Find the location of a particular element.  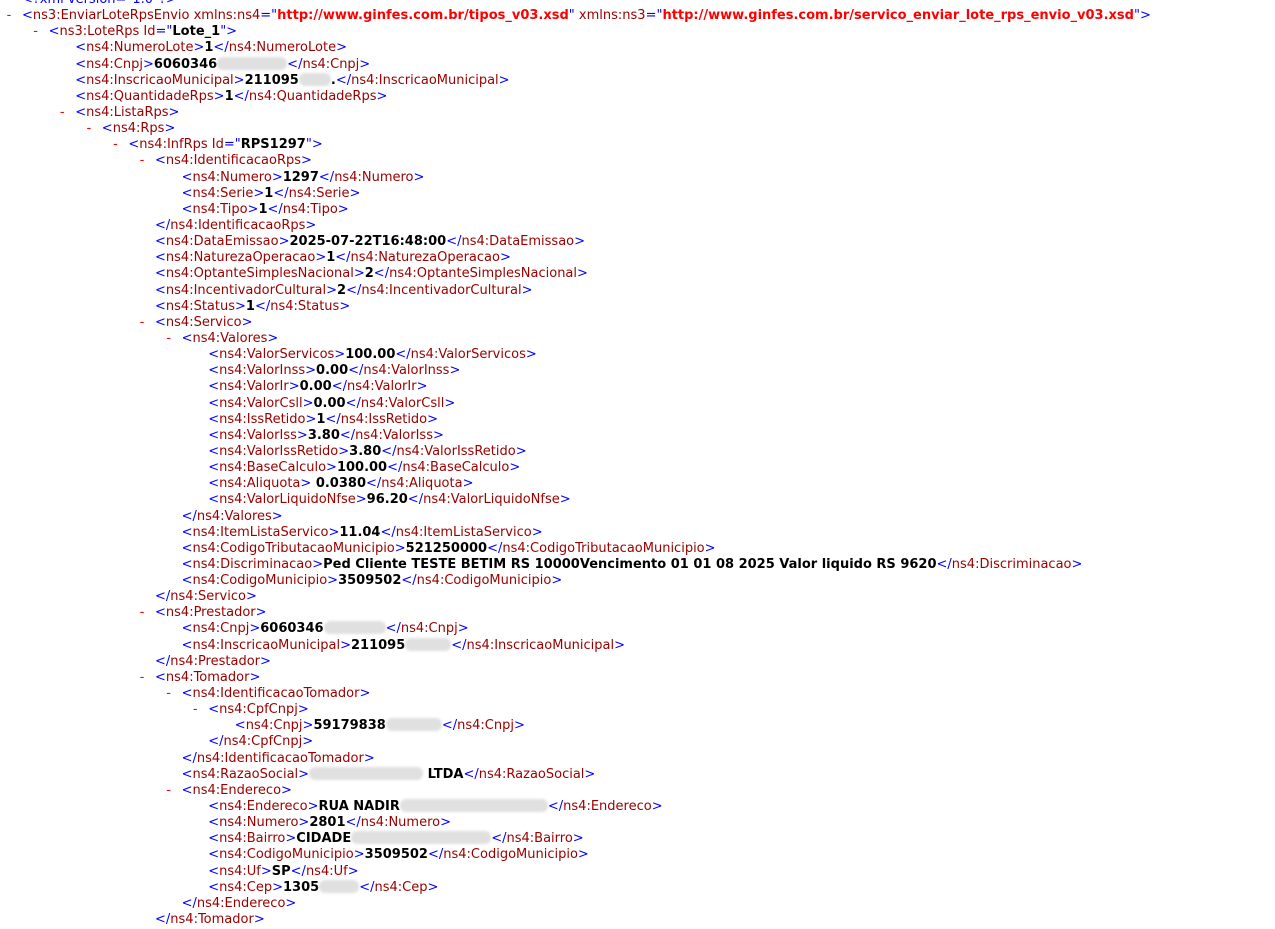

xml-code: <ns4:ListaRps> is located at coordinates (127, 113).